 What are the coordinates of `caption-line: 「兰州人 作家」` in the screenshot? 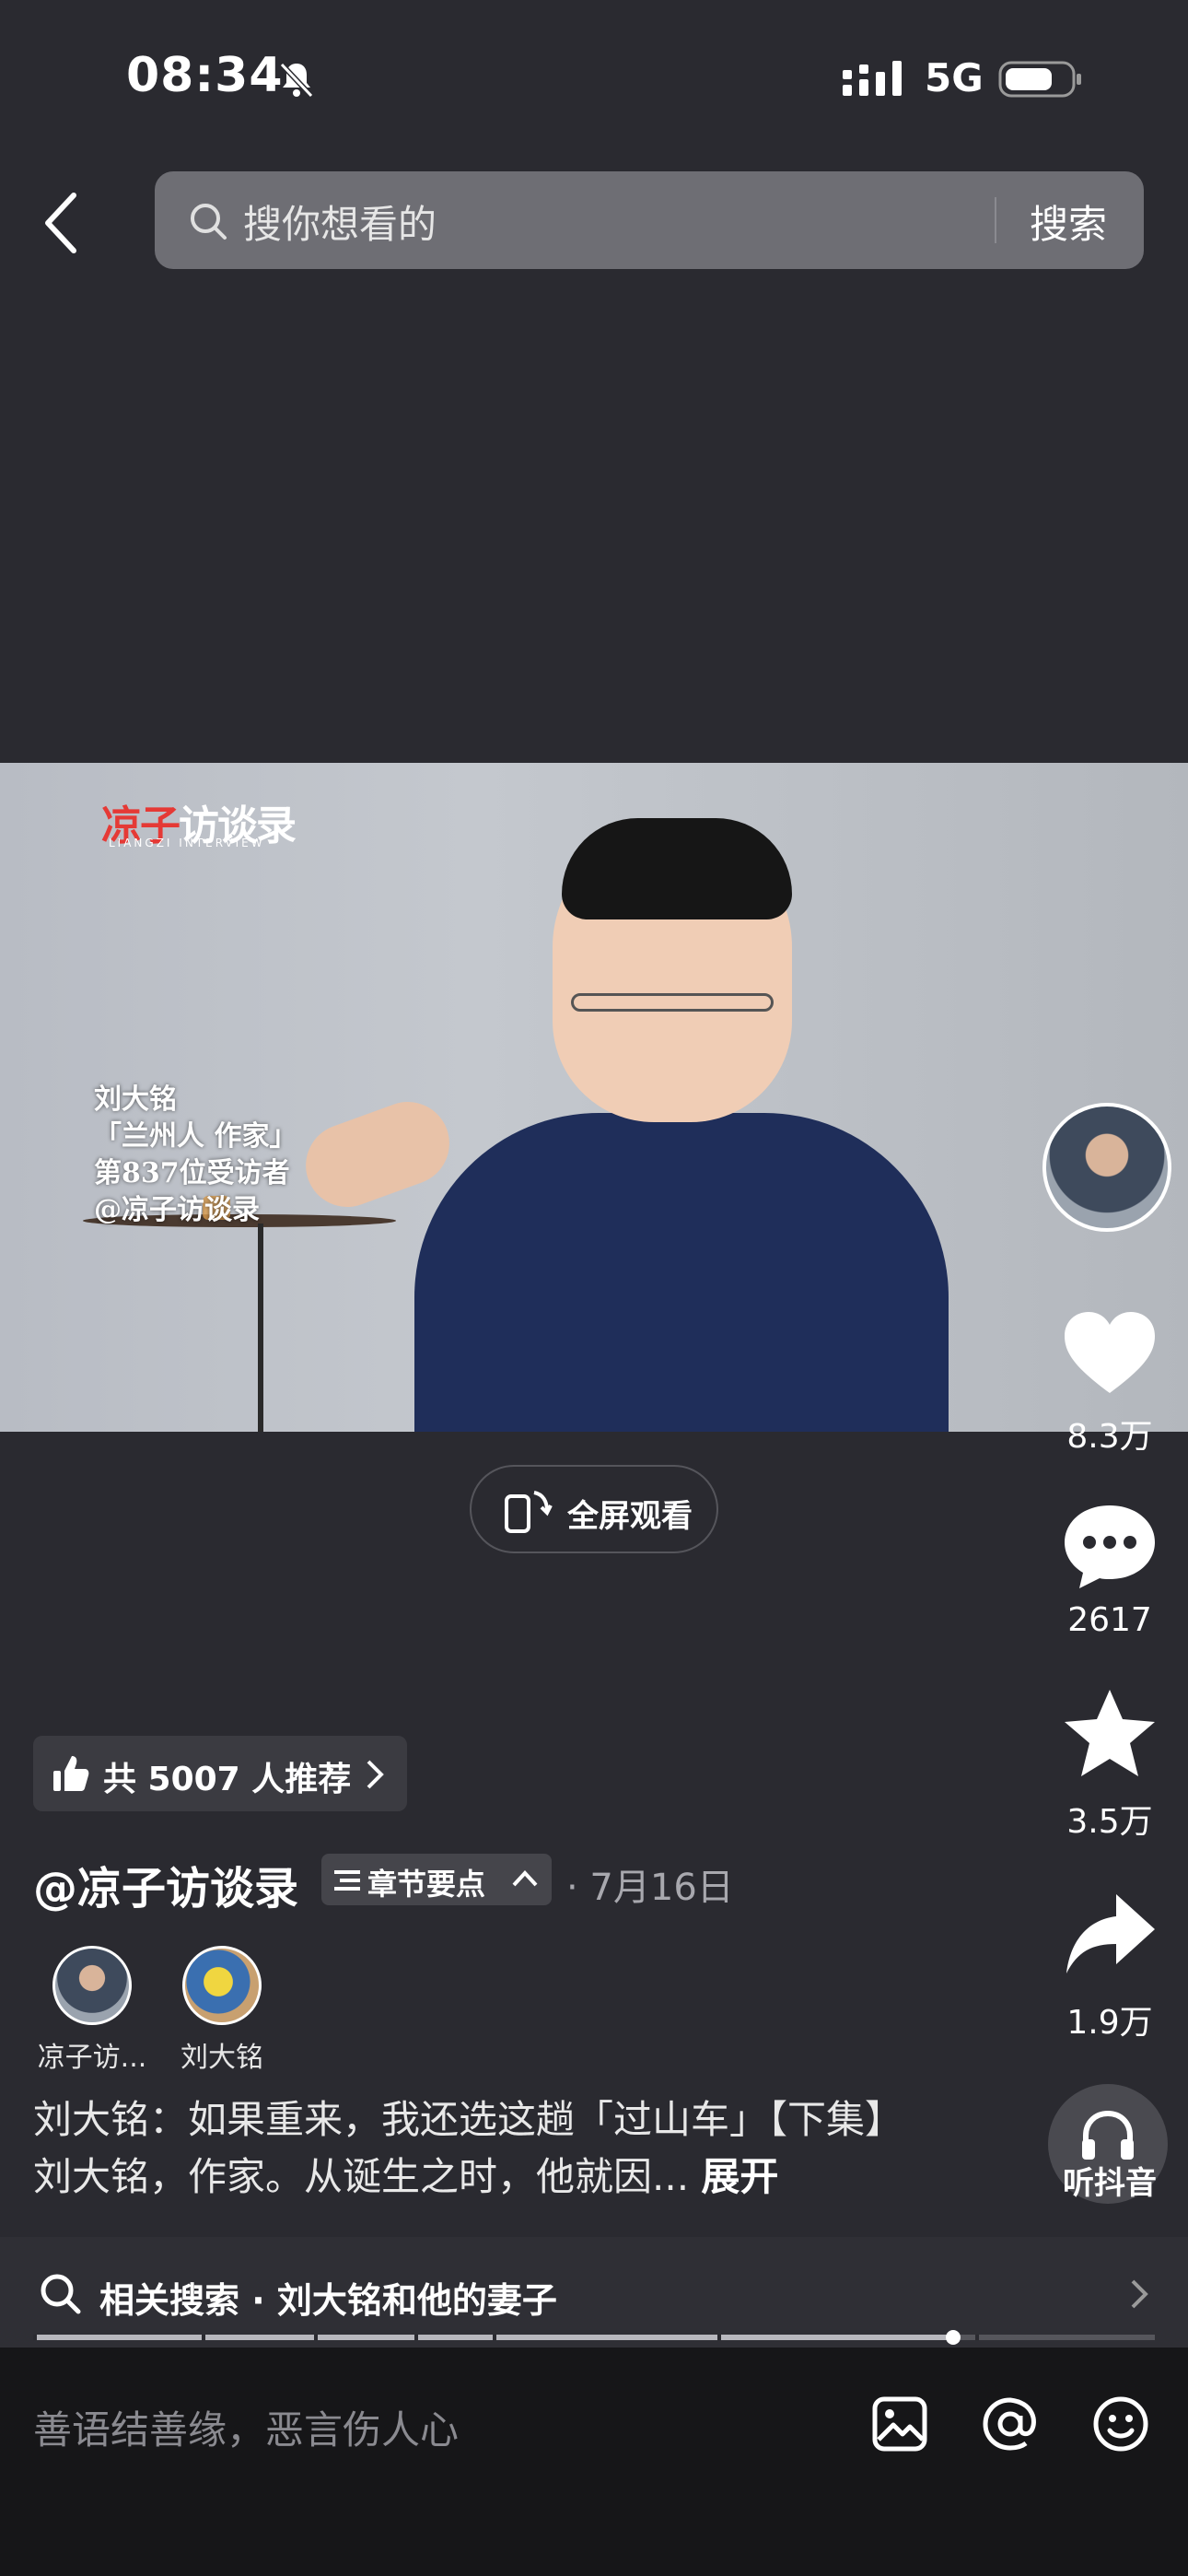 It's located at (195, 1136).